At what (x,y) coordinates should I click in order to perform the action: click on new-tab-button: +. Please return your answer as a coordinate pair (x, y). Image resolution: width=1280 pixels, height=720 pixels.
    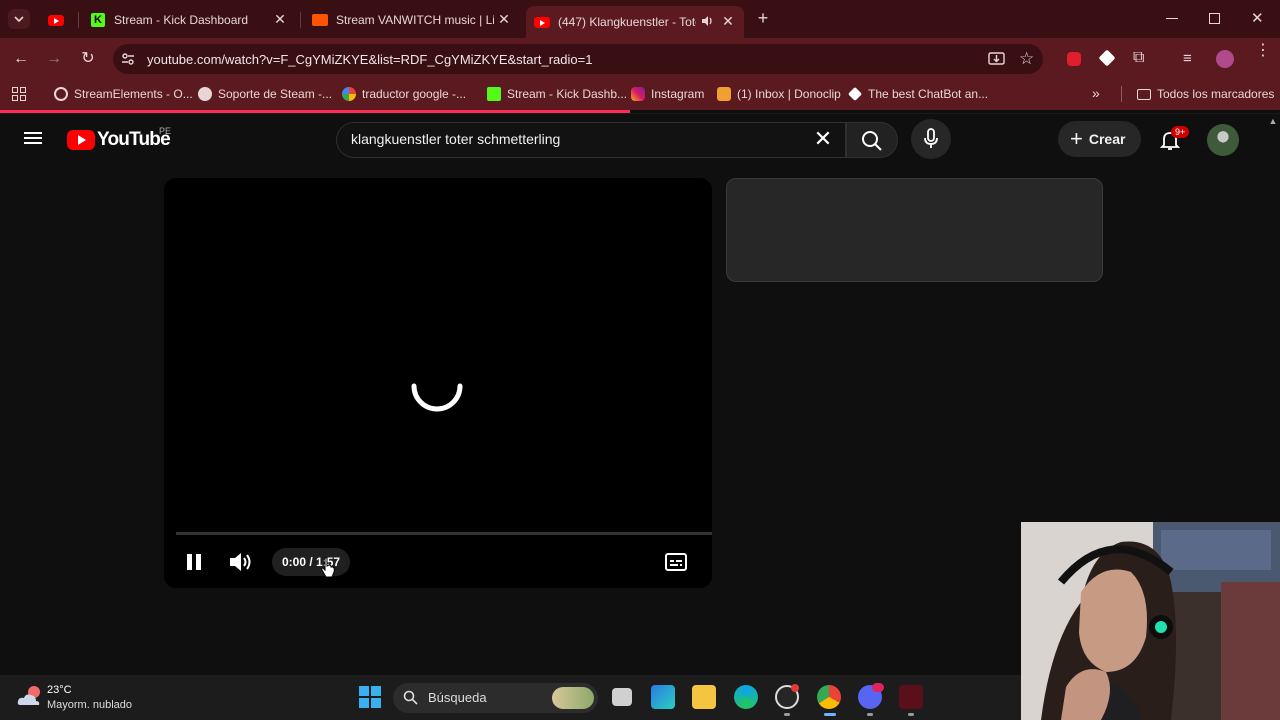
    Looking at the image, I should click on (763, 18).